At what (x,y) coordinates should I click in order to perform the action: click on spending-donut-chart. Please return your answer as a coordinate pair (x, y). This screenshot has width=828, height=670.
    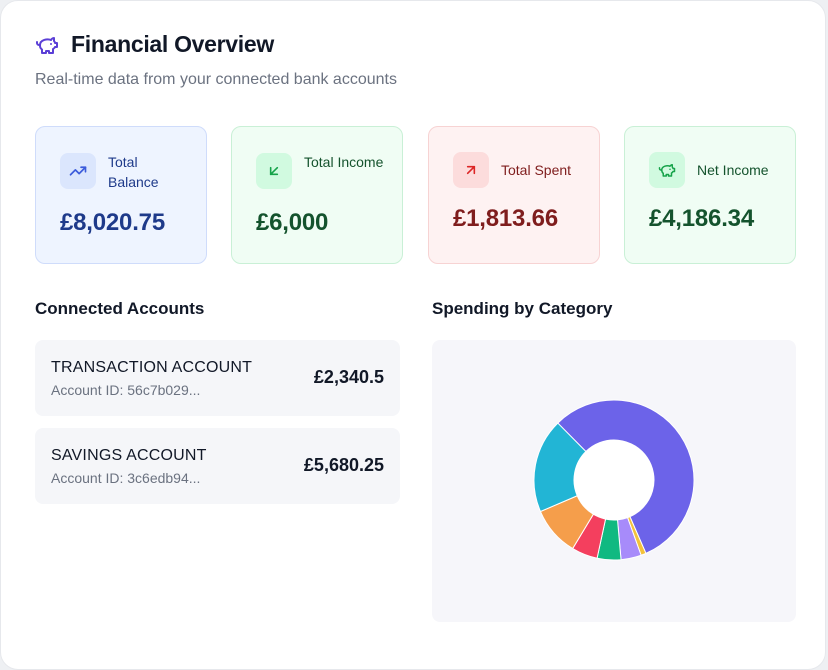
    Looking at the image, I should click on (614, 480).